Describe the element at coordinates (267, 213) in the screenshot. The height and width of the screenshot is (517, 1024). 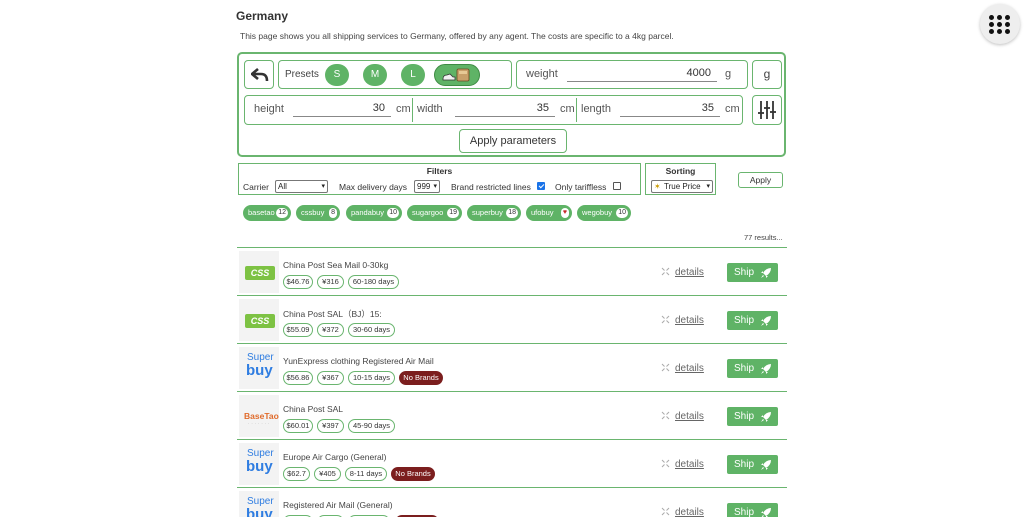
I see `agent-tag: basetao 12` at that location.